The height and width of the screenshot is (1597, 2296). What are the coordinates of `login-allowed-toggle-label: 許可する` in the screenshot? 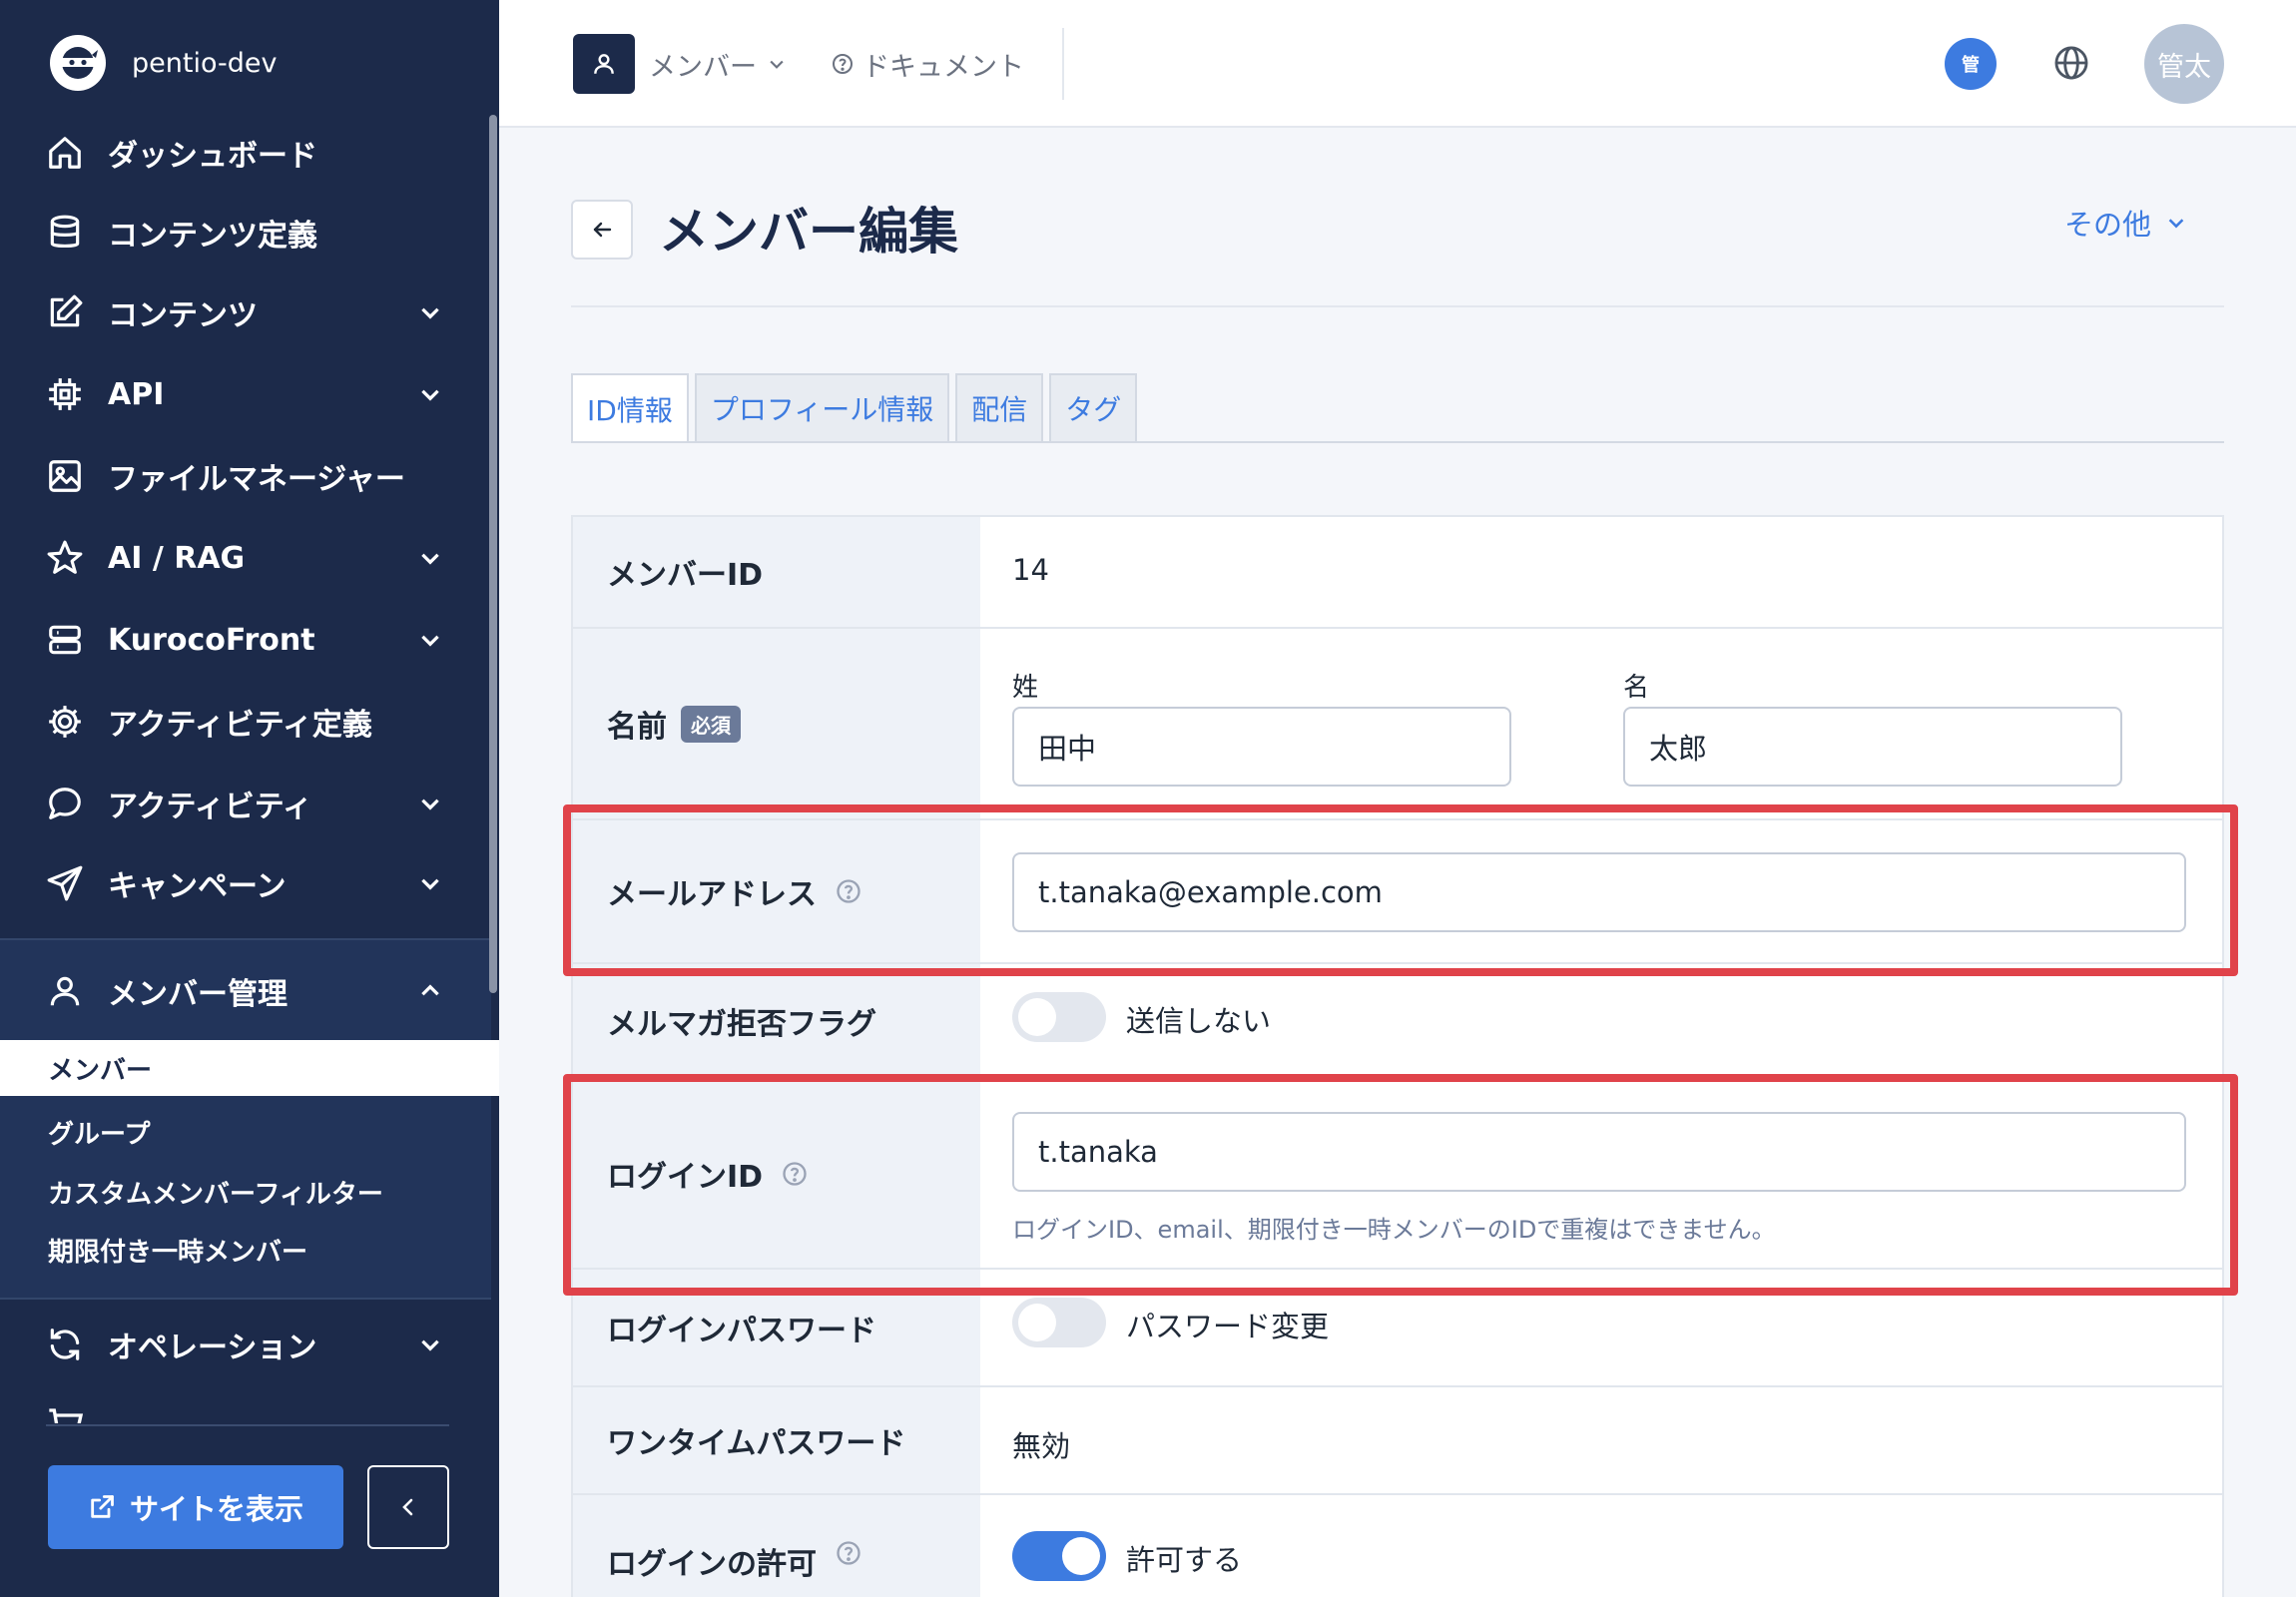 It's located at (1184, 1560).